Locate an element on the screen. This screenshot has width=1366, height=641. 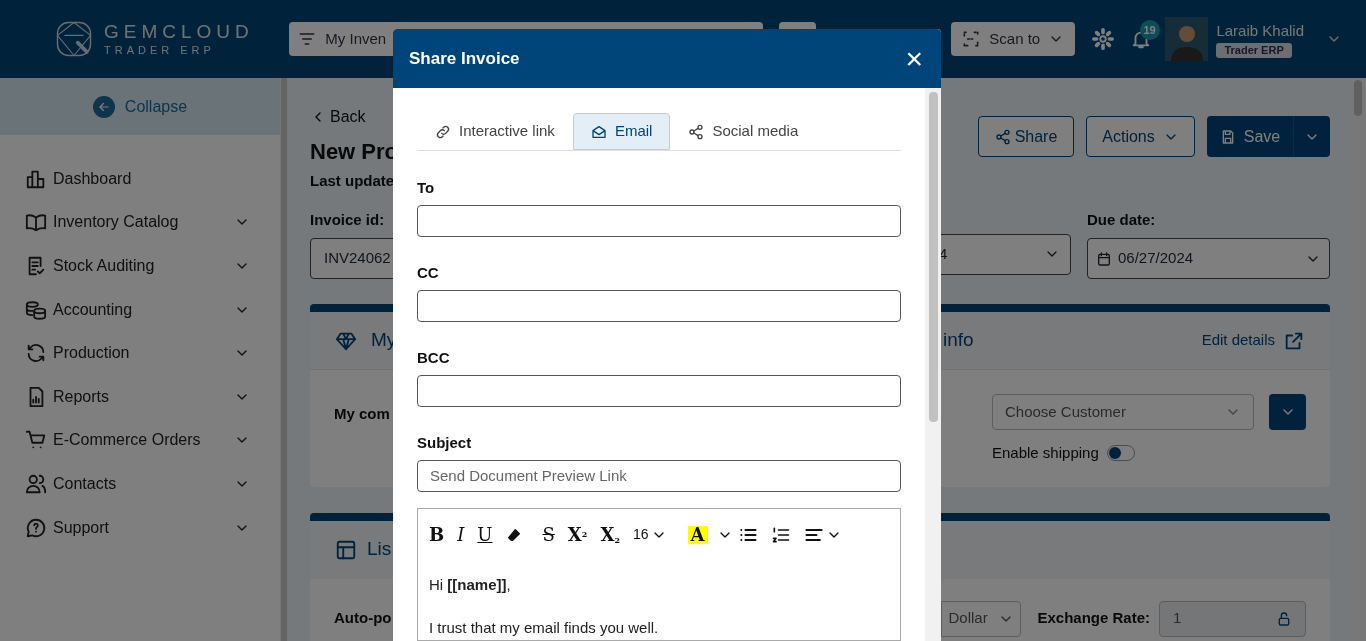
sidebar-item: Dashboard is located at coordinates (140, 179).